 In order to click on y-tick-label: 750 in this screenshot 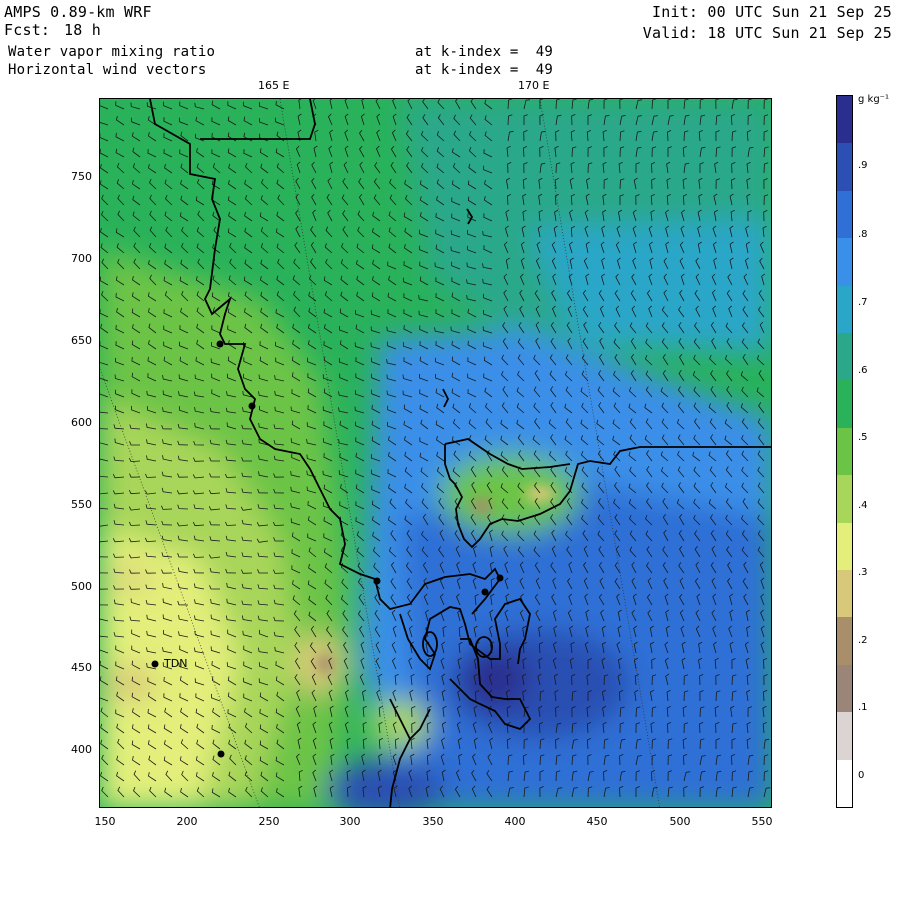, I will do `click(81, 176)`.